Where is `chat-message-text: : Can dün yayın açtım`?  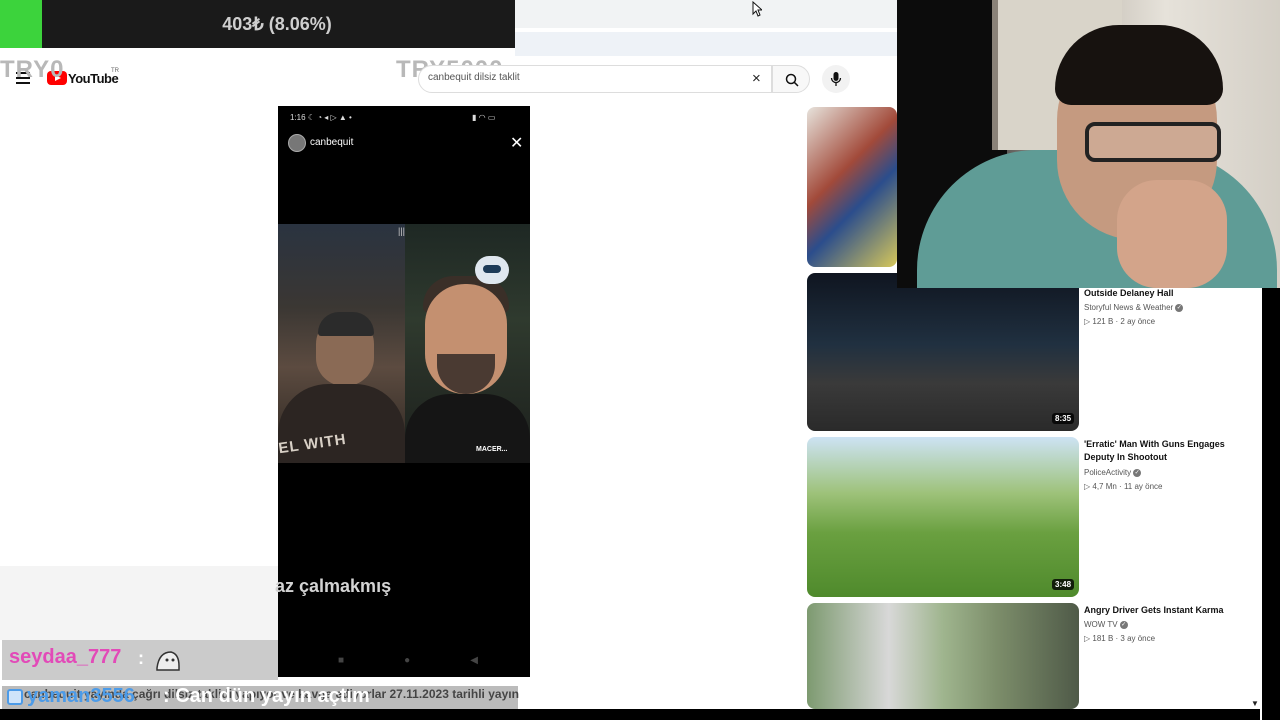
chat-message-text: : Can dün yayın açtım is located at coordinates (266, 696).